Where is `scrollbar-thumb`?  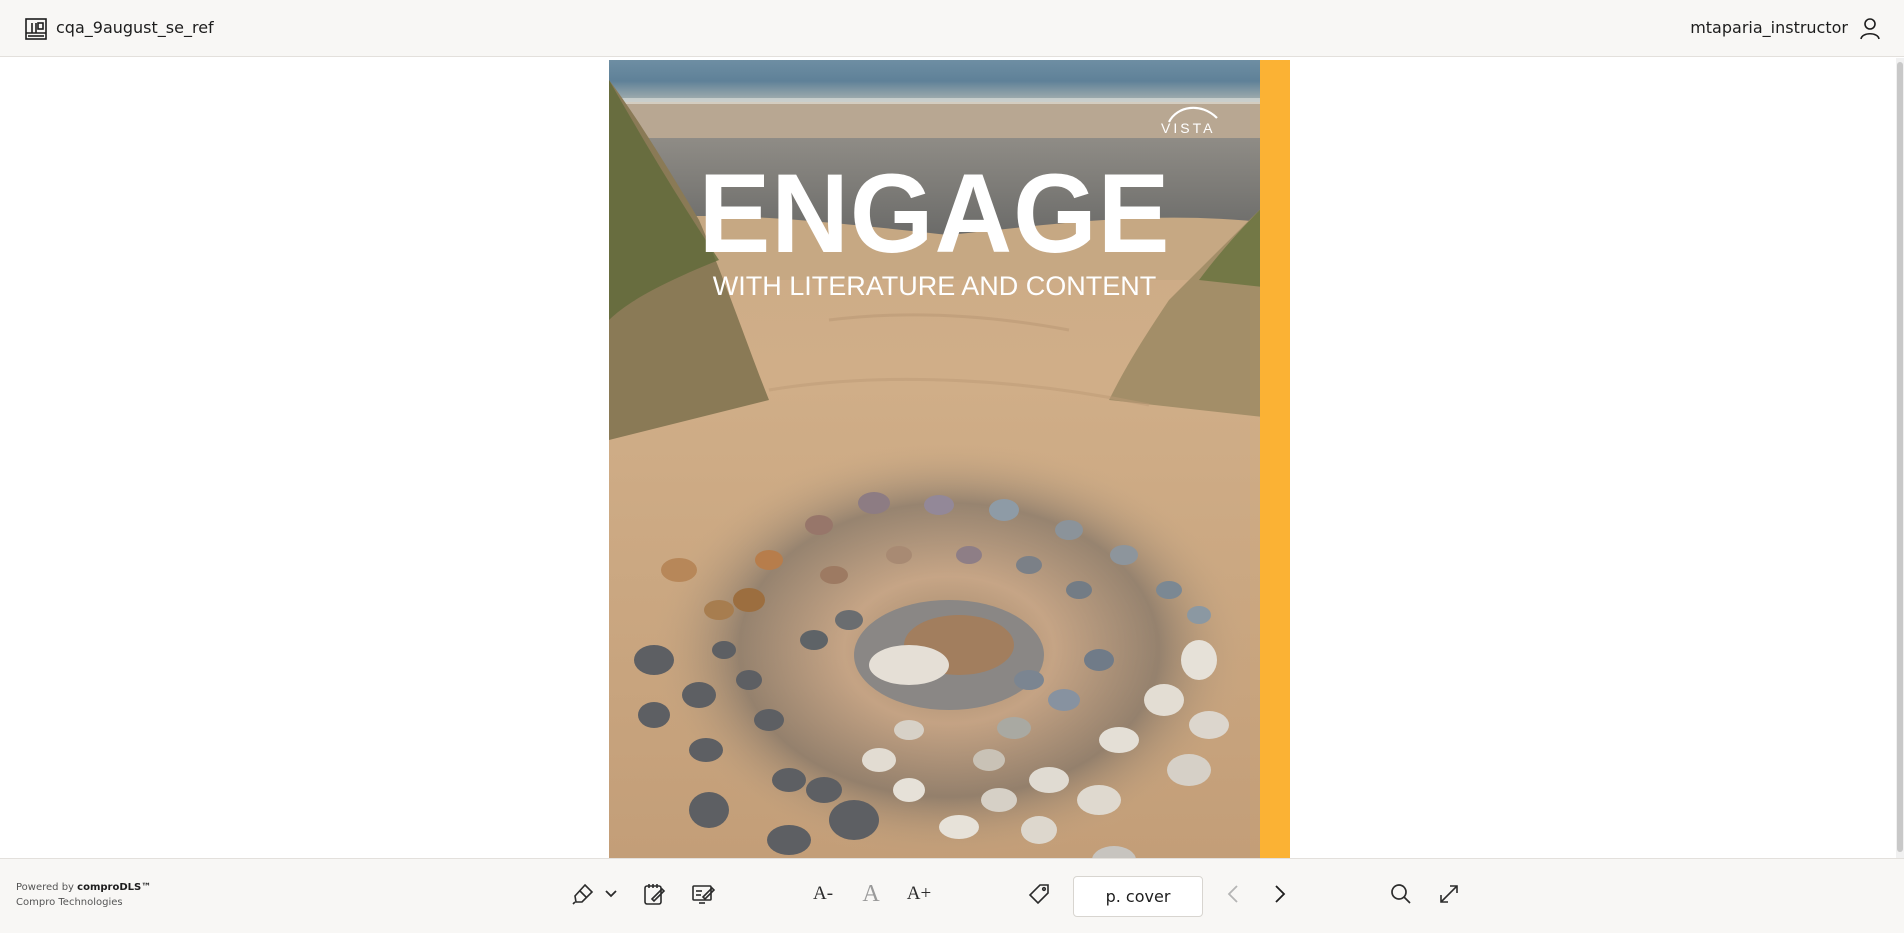
scrollbar-thumb is located at coordinates (1900, 457).